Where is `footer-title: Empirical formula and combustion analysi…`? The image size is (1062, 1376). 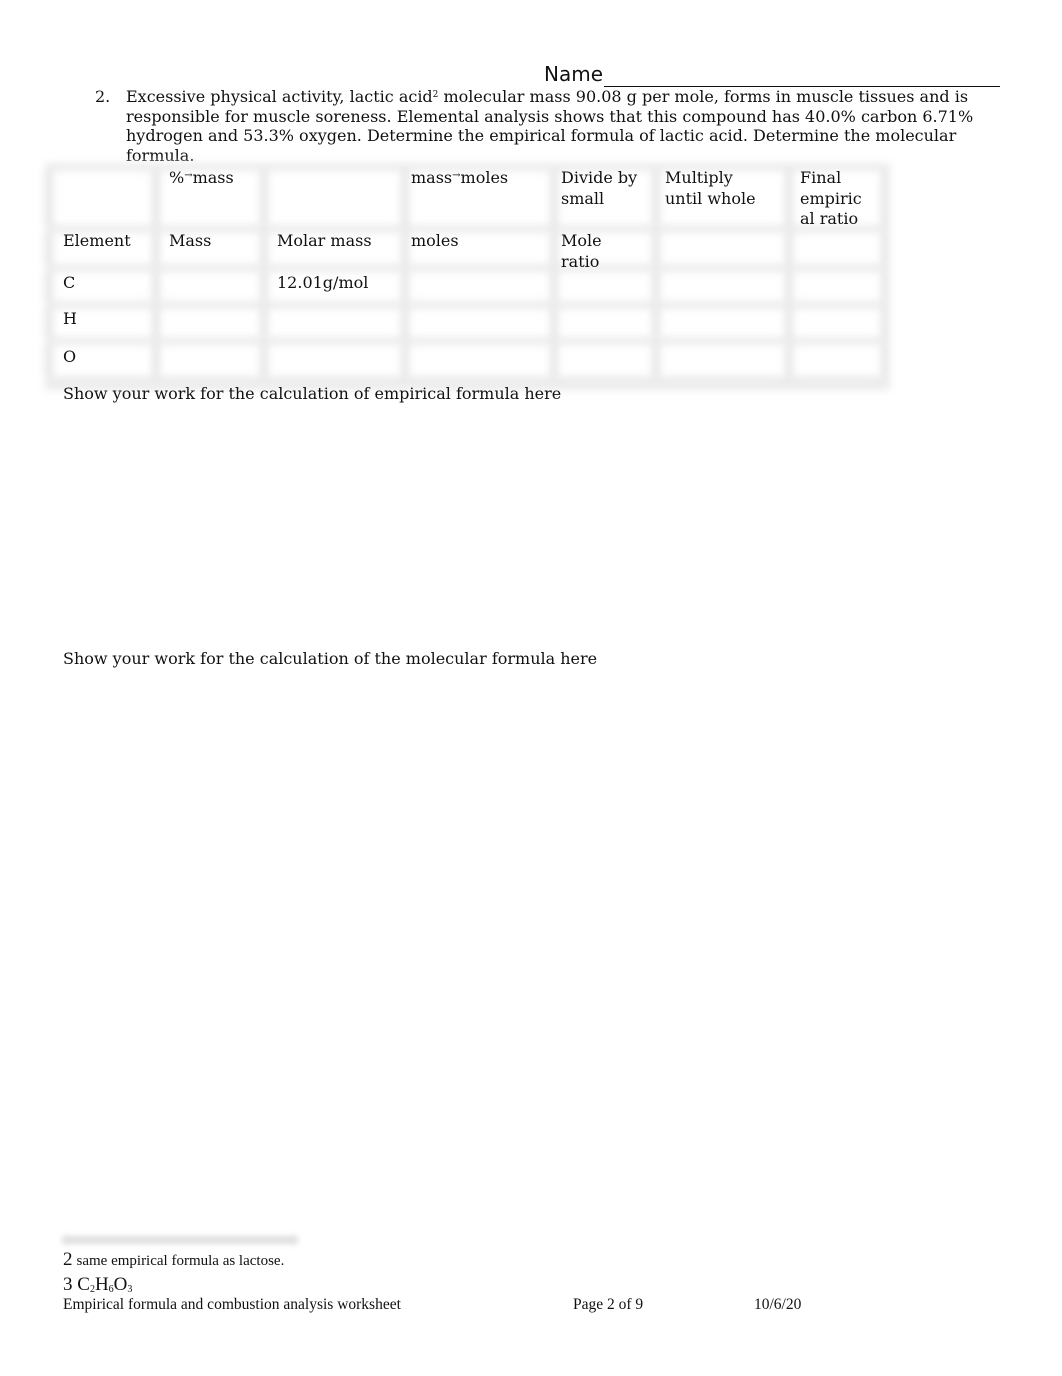
footer-title: Empirical formula and combustion analysi… is located at coordinates (232, 1304).